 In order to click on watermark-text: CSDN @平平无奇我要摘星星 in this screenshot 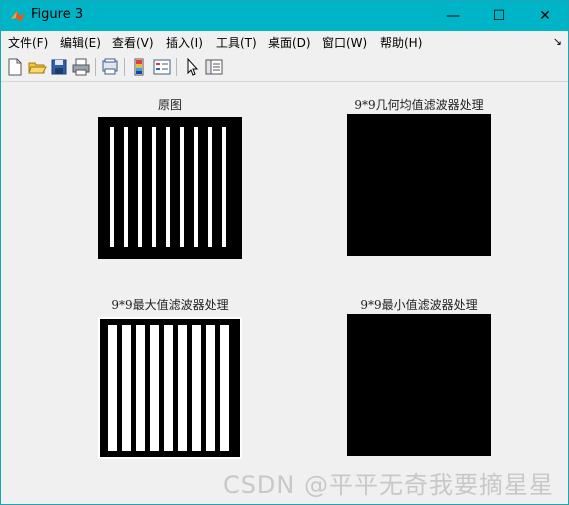, I will do `click(388, 485)`.